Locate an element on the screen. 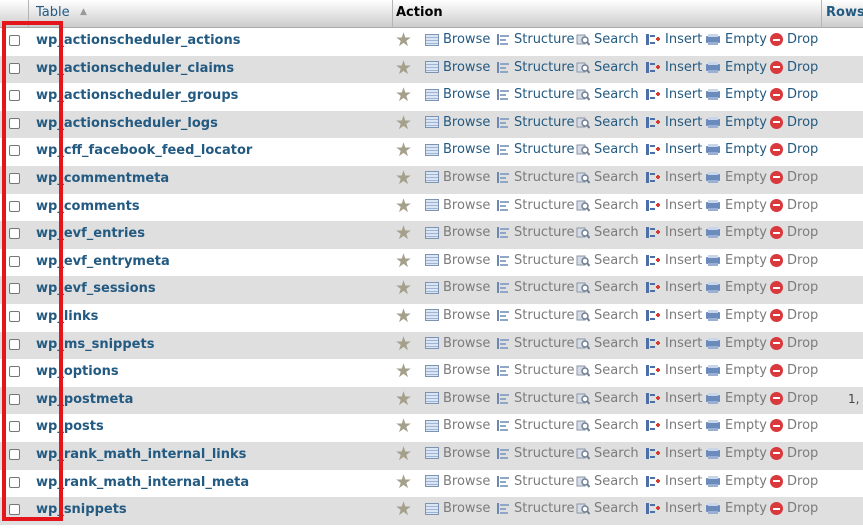 This screenshot has width=863, height=528. table-name-link: wp_options is located at coordinates (77, 371).